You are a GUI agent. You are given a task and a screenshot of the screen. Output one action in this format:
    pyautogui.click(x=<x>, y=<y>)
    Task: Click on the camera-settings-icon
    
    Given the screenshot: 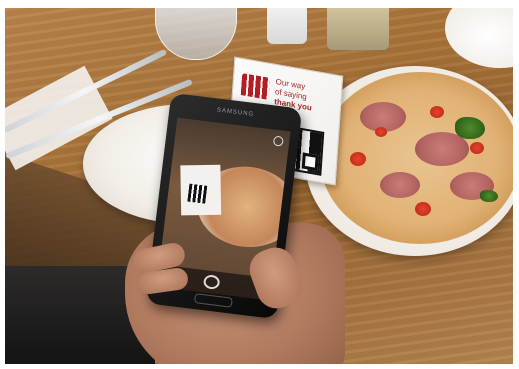 What is the action you would take?
    pyautogui.click(x=278, y=141)
    